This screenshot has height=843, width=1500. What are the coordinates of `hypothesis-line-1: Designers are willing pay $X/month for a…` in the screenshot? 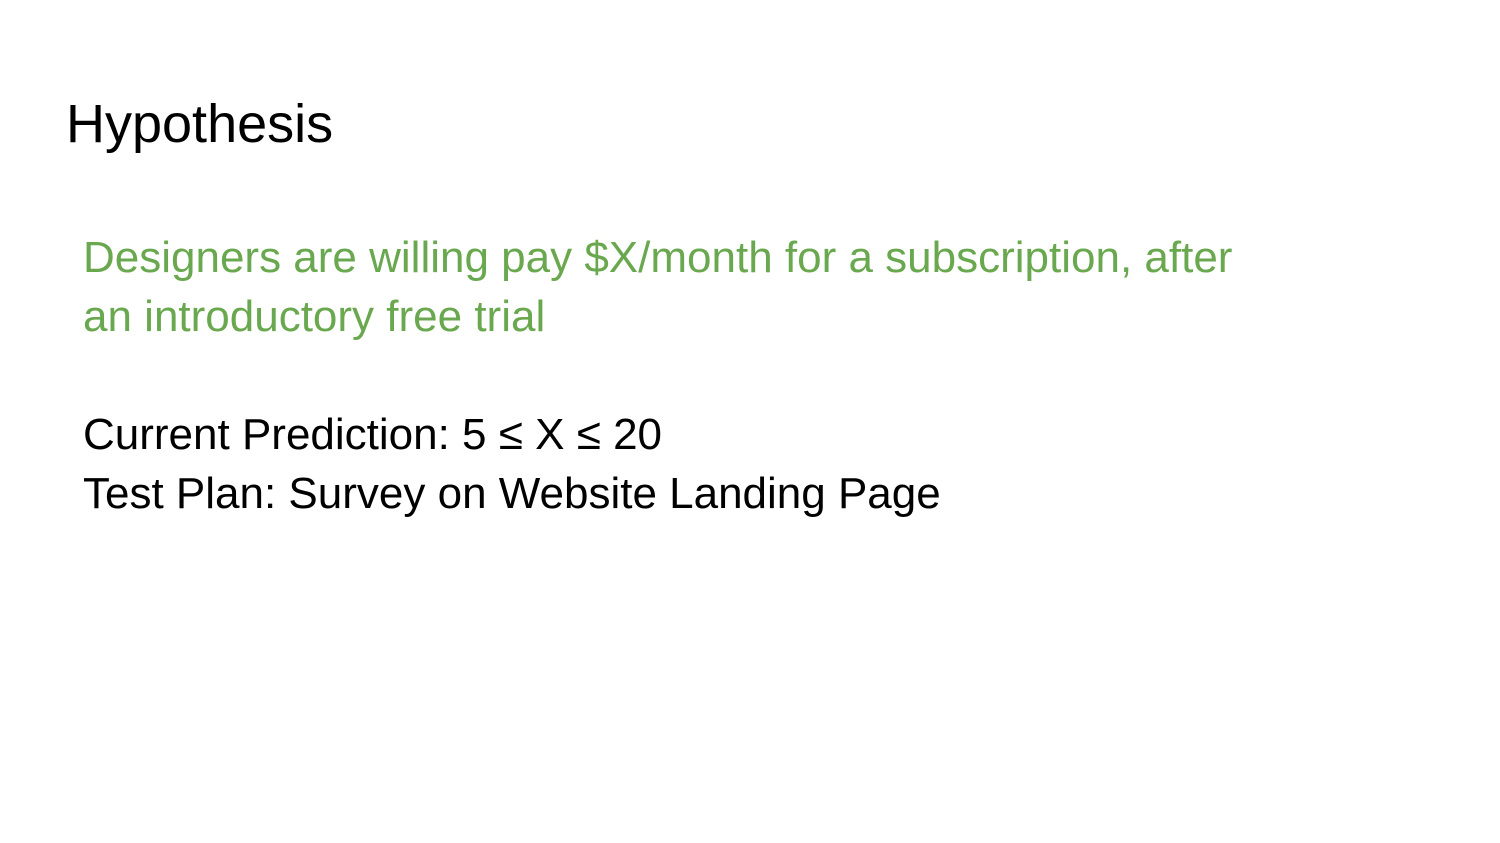 It's located at (658, 257).